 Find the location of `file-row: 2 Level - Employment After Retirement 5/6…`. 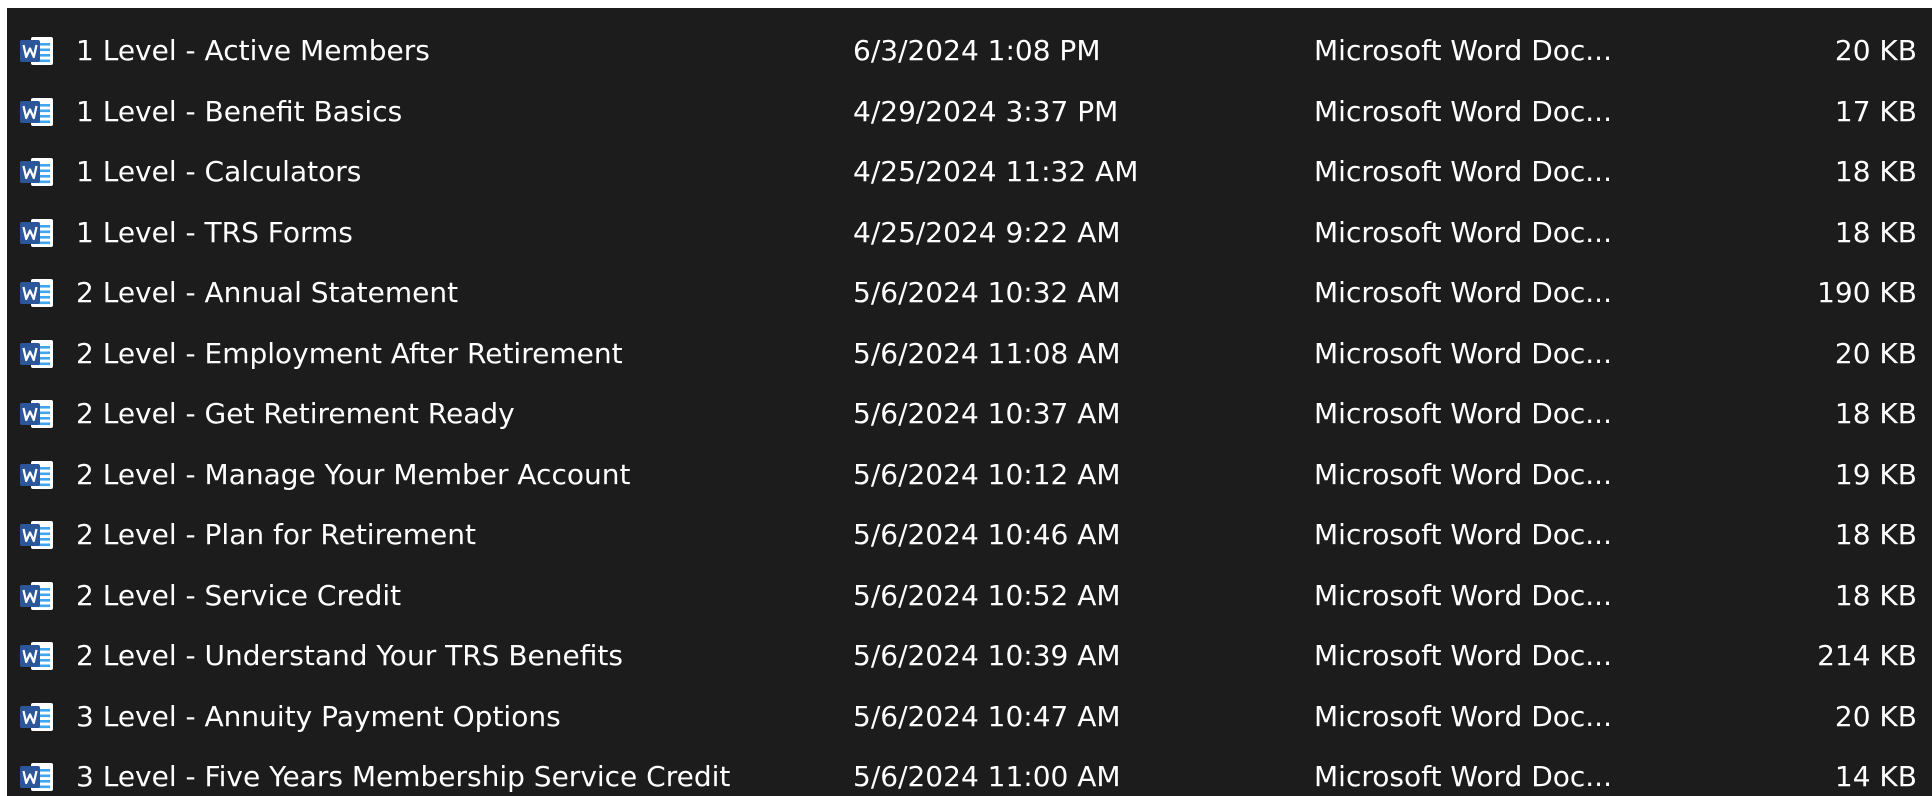

file-row: 2 Level - Employment After Retirement 5/6… is located at coordinates (969, 354).